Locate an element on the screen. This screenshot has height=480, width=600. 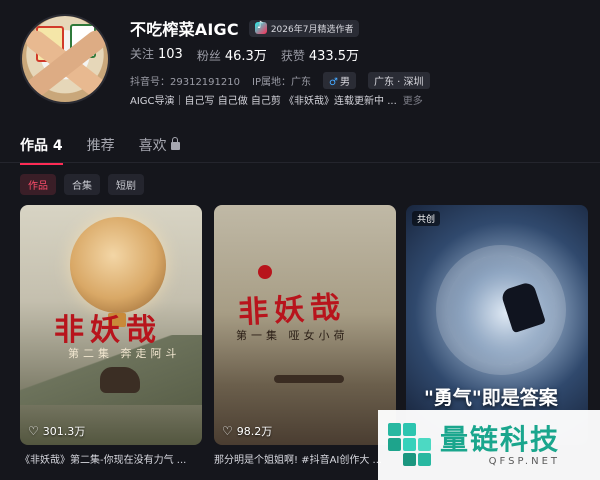
tab-recommend: 推荐 is located at coordinates (101, 150).